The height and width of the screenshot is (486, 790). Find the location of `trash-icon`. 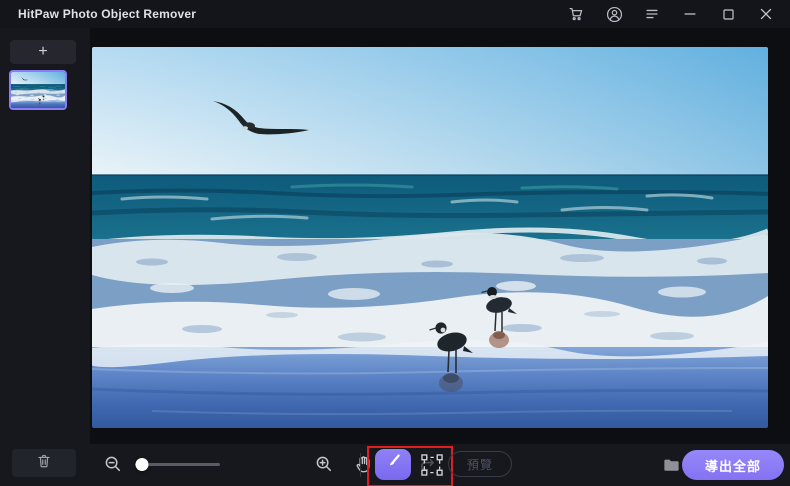

trash-icon is located at coordinates (44, 463).